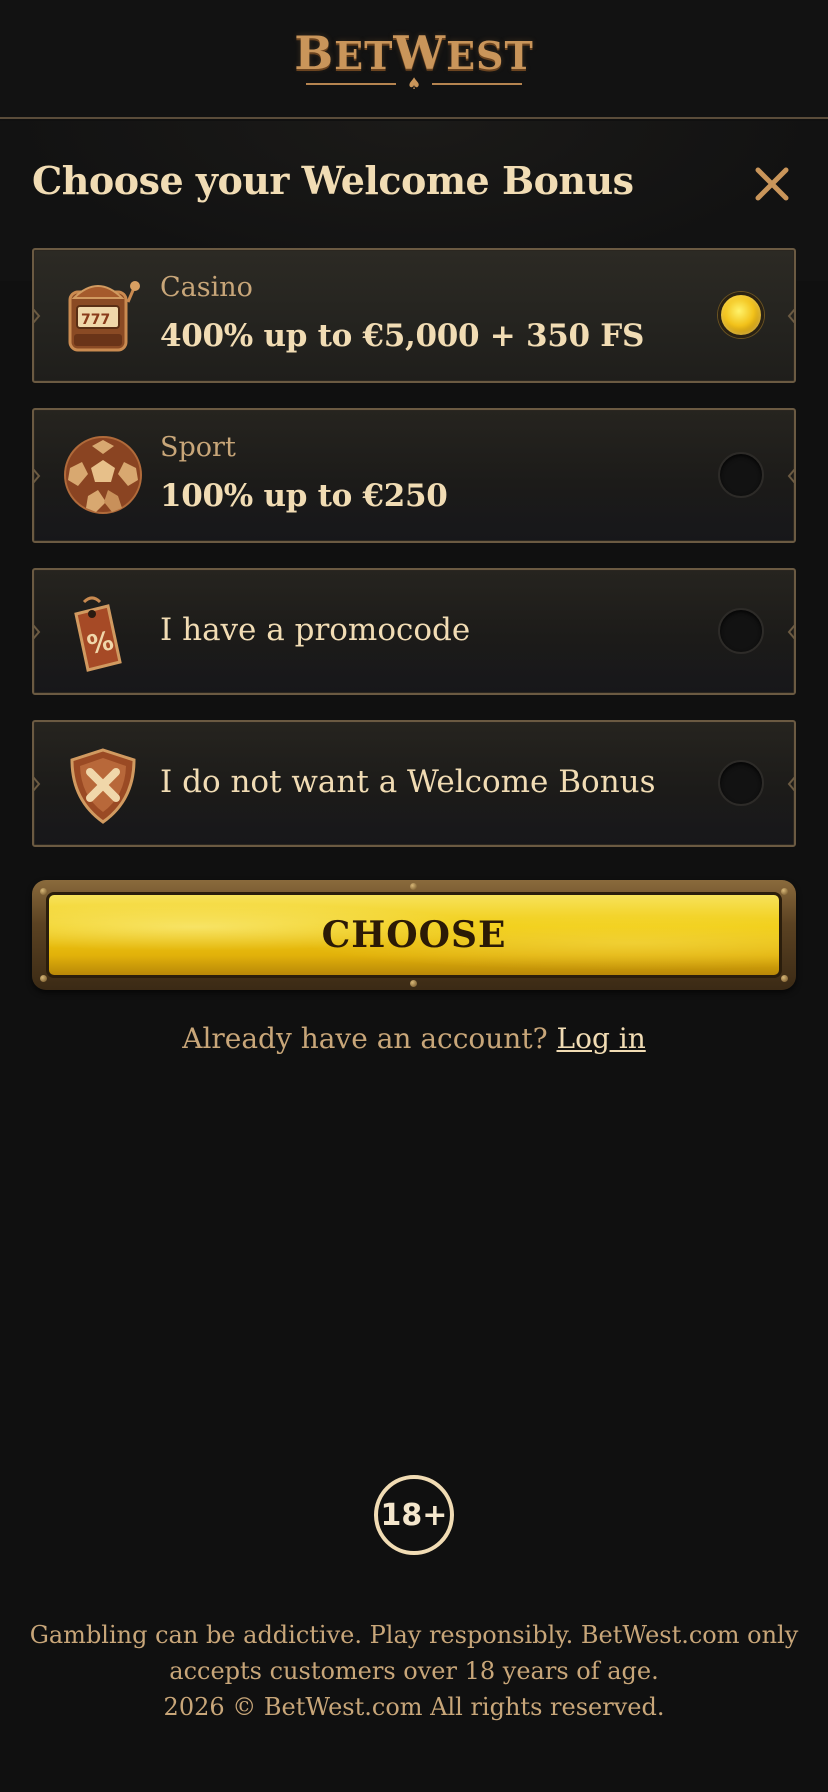 The width and height of the screenshot is (828, 1792). What do you see at coordinates (477, 83) in the screenshot?
I see `logo-underline-right` at bounding box center [477, 83].